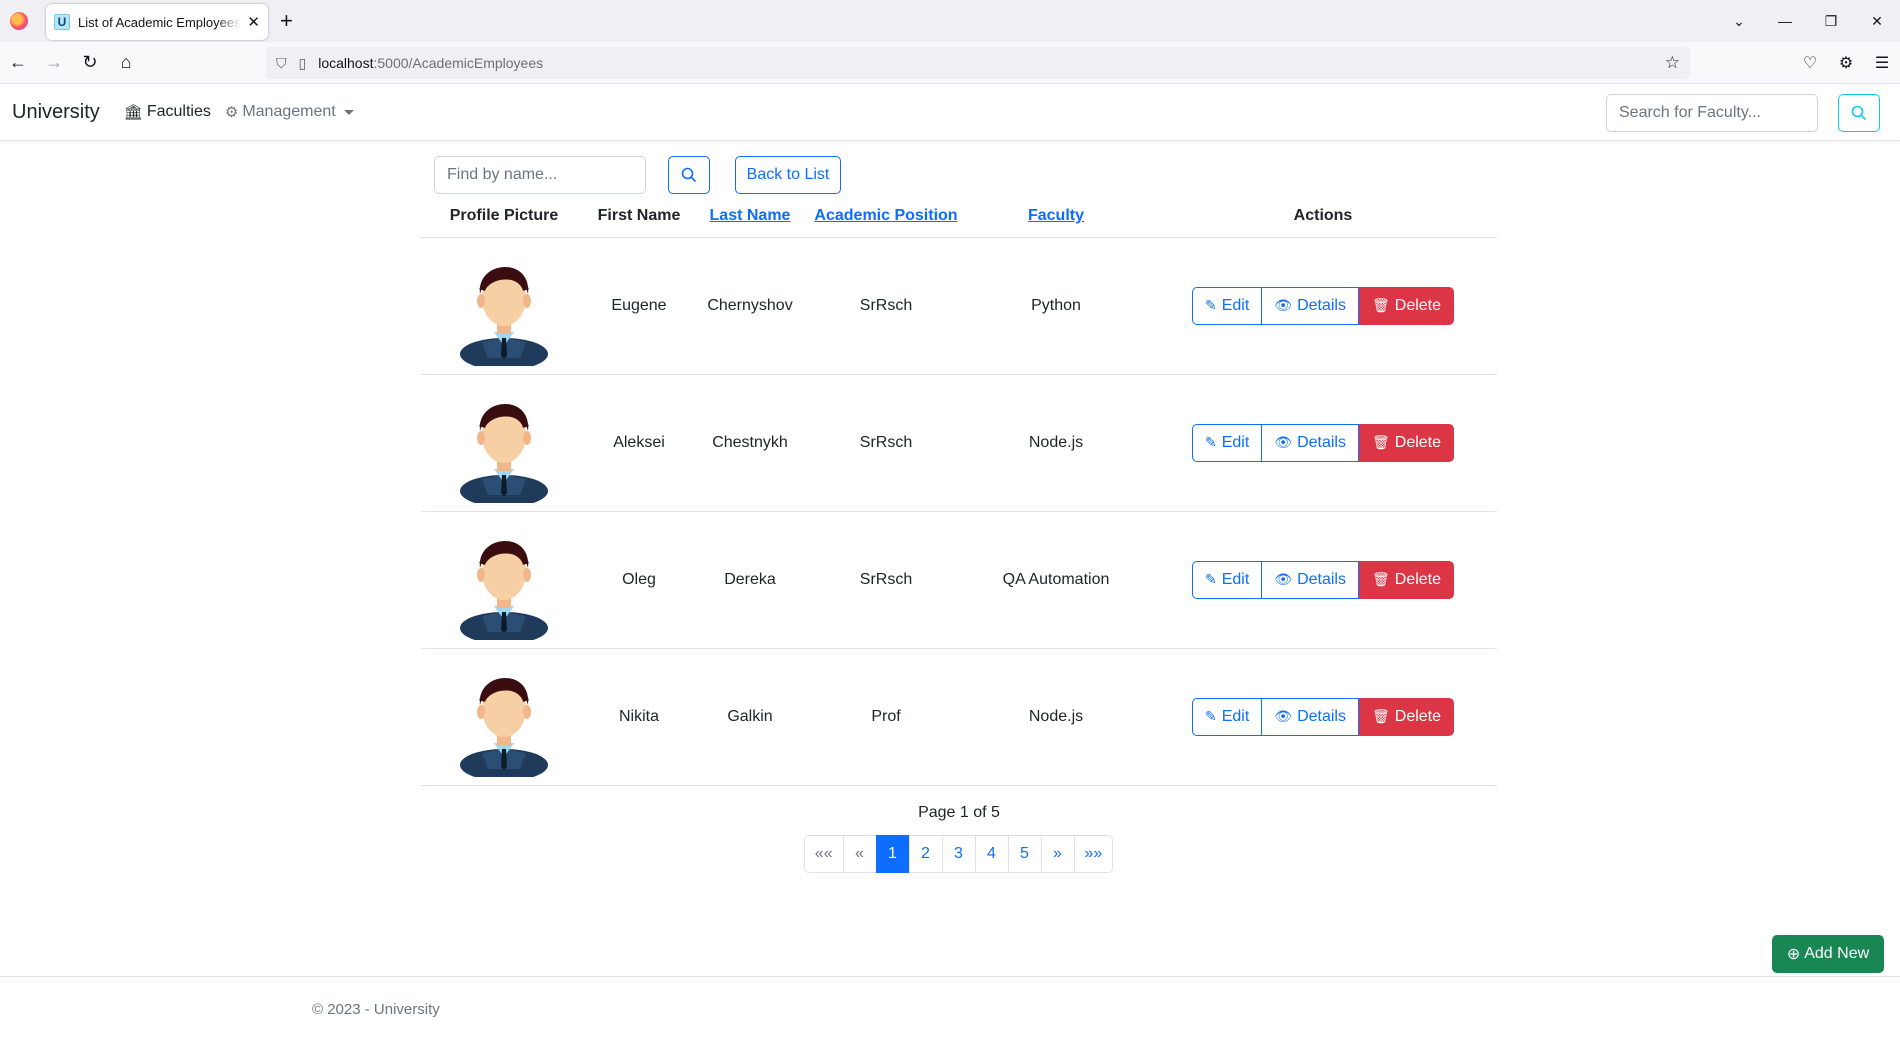 This screenshot has width=1900, height=1038. What do you see at coordinates (925, 853) in the screenshot?
I see `pagination-page-2: 2` at bounding box center [925, 853].